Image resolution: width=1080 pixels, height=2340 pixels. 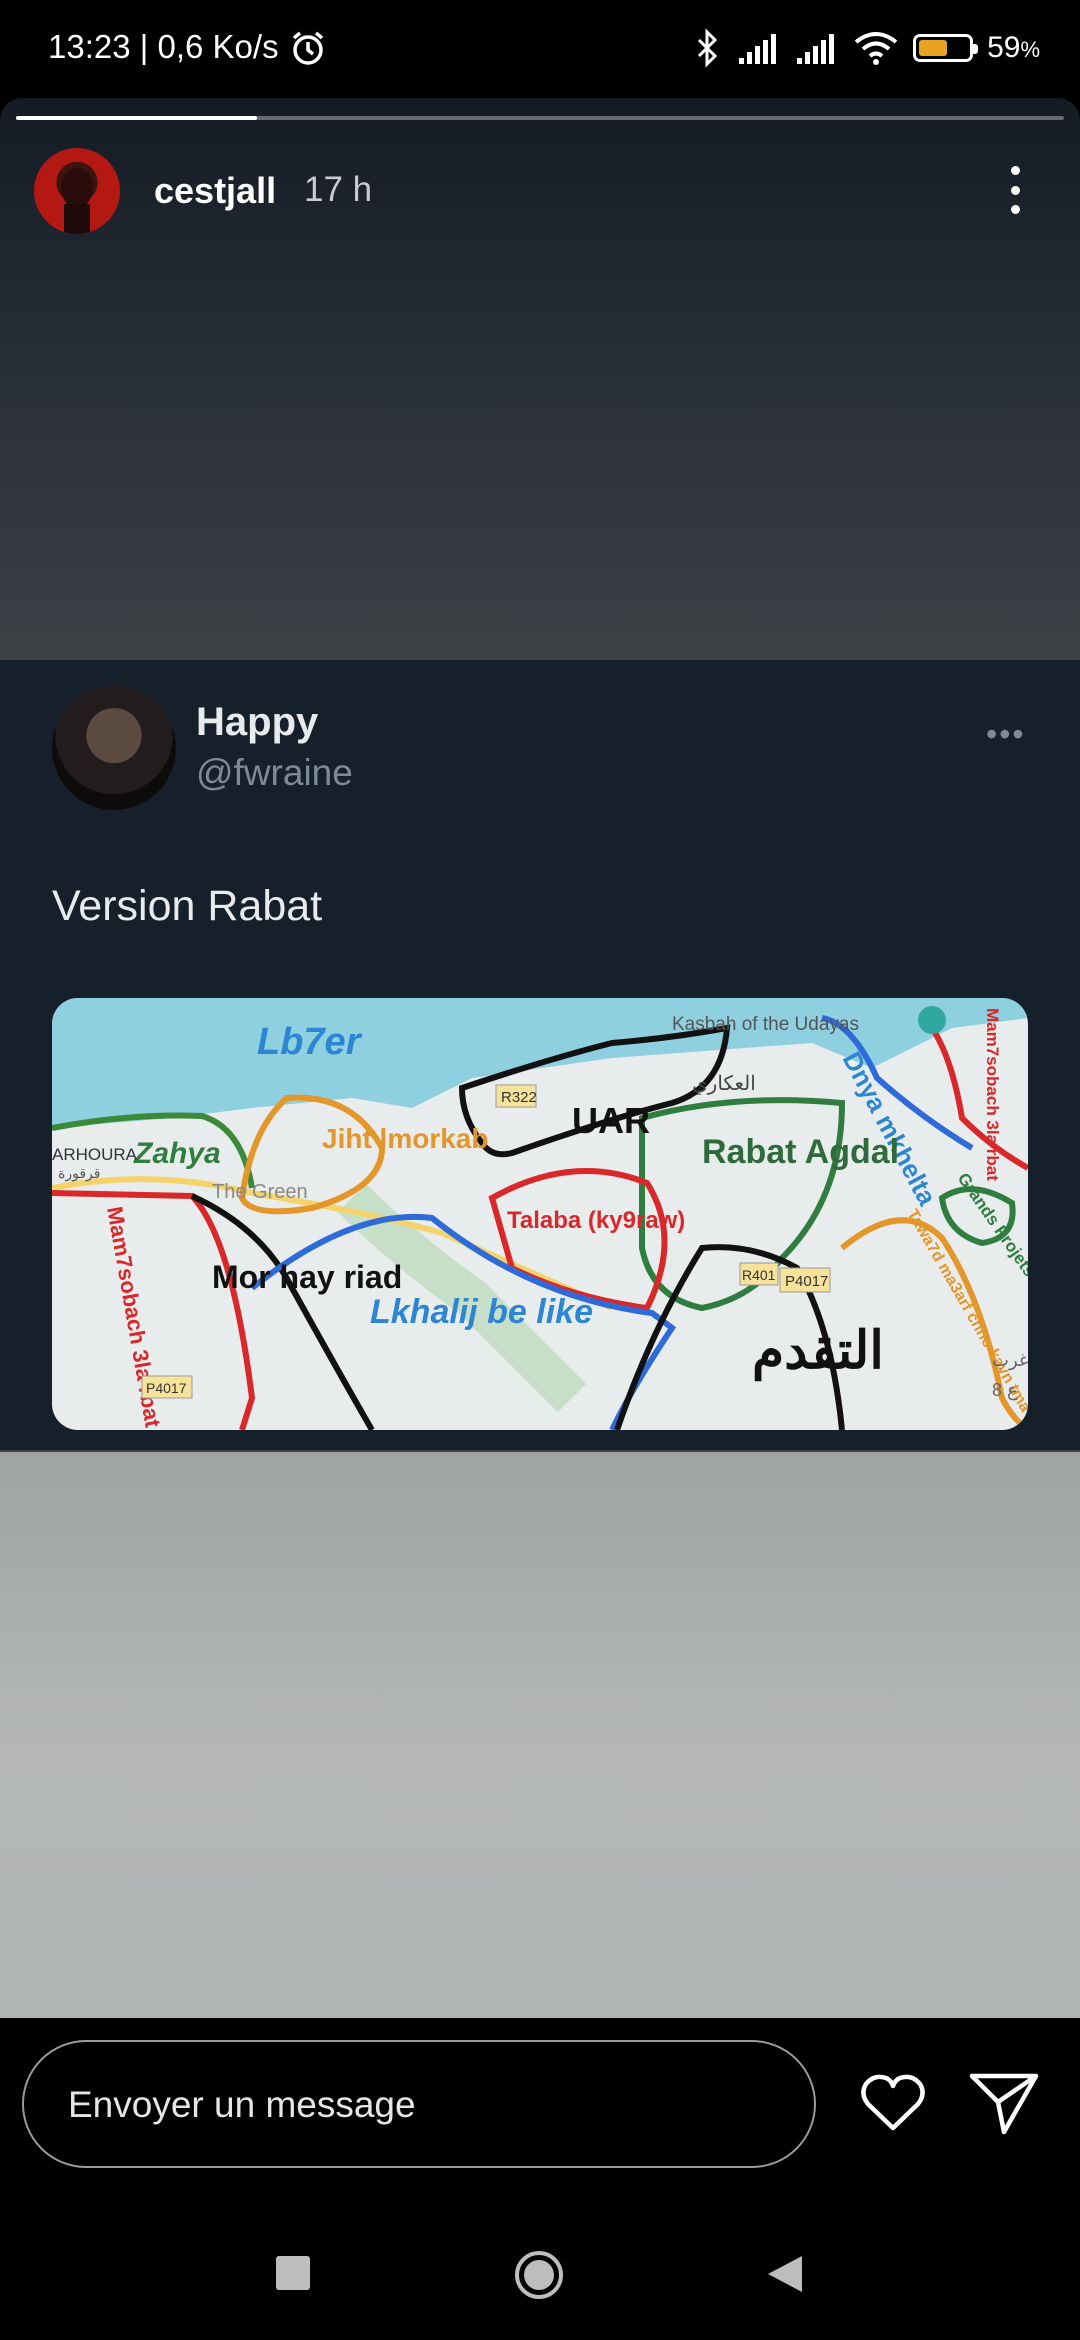 I want to click on status-icons: 59%, so click(x=866, y=48).